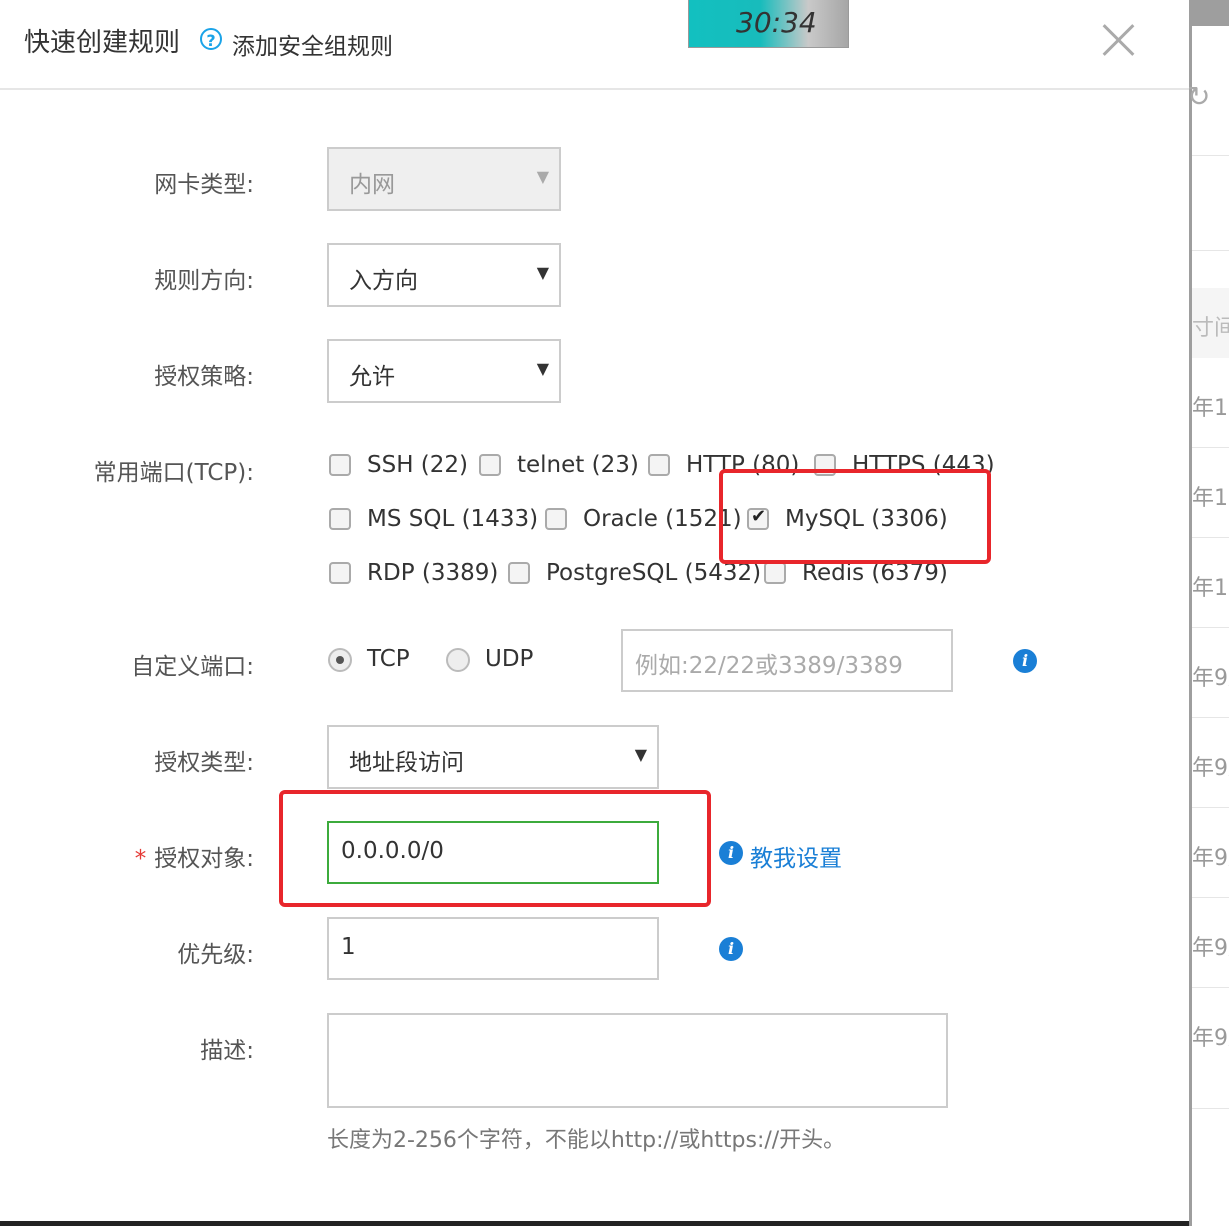 This screenshot has width=1229, height=1226. I want to click on priority-value: 1, so click(348, 947).